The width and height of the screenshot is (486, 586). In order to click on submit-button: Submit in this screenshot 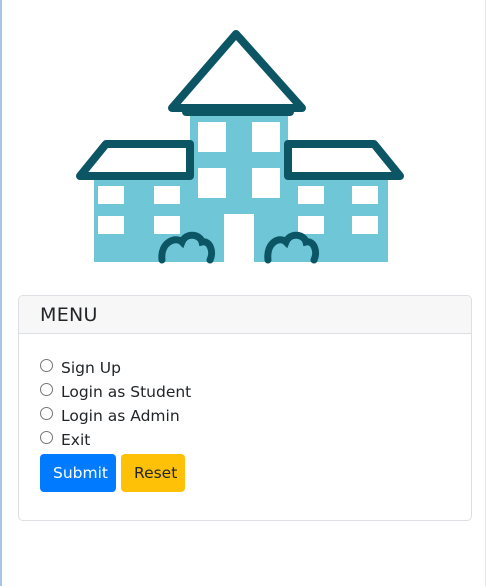, I will do `click(78, 473)`.